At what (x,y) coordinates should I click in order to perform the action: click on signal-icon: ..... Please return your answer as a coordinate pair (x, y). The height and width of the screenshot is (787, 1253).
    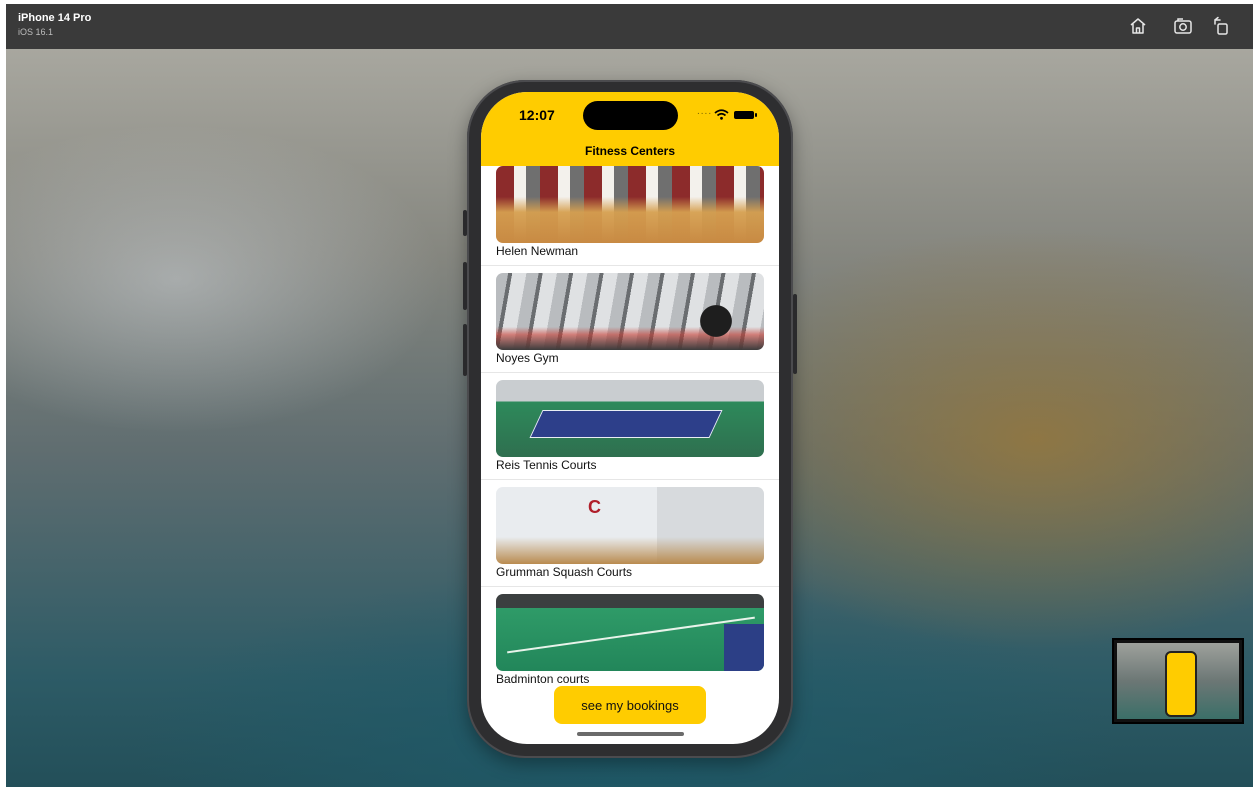
    Looking at the image, I should click on (705, 111).